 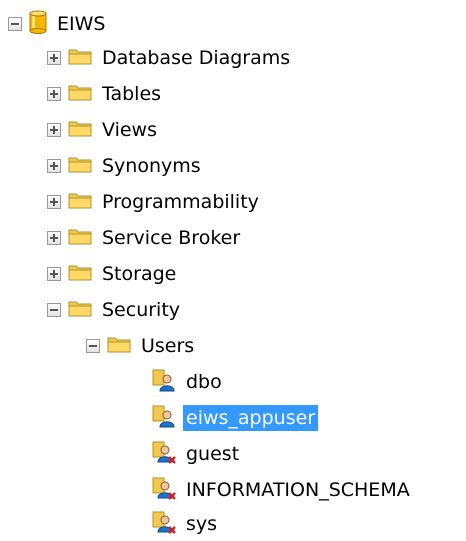 What do you see at coordinates (129, 130) in the screenshot?
I see `tree-node-label: Views` at bounding box center [129, 130].